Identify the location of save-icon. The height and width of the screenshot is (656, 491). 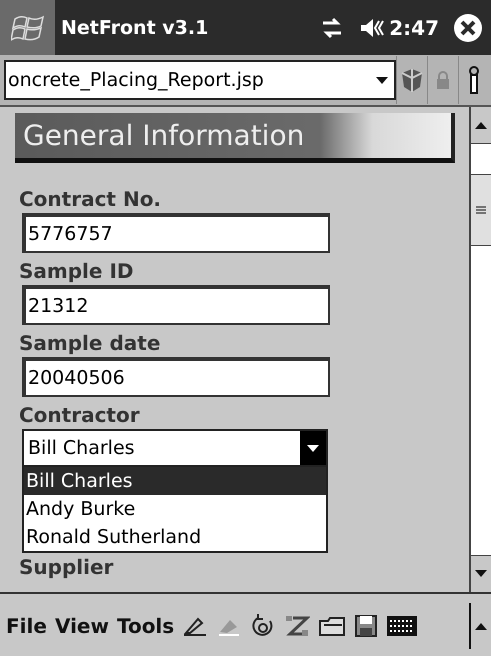
(366, 626).